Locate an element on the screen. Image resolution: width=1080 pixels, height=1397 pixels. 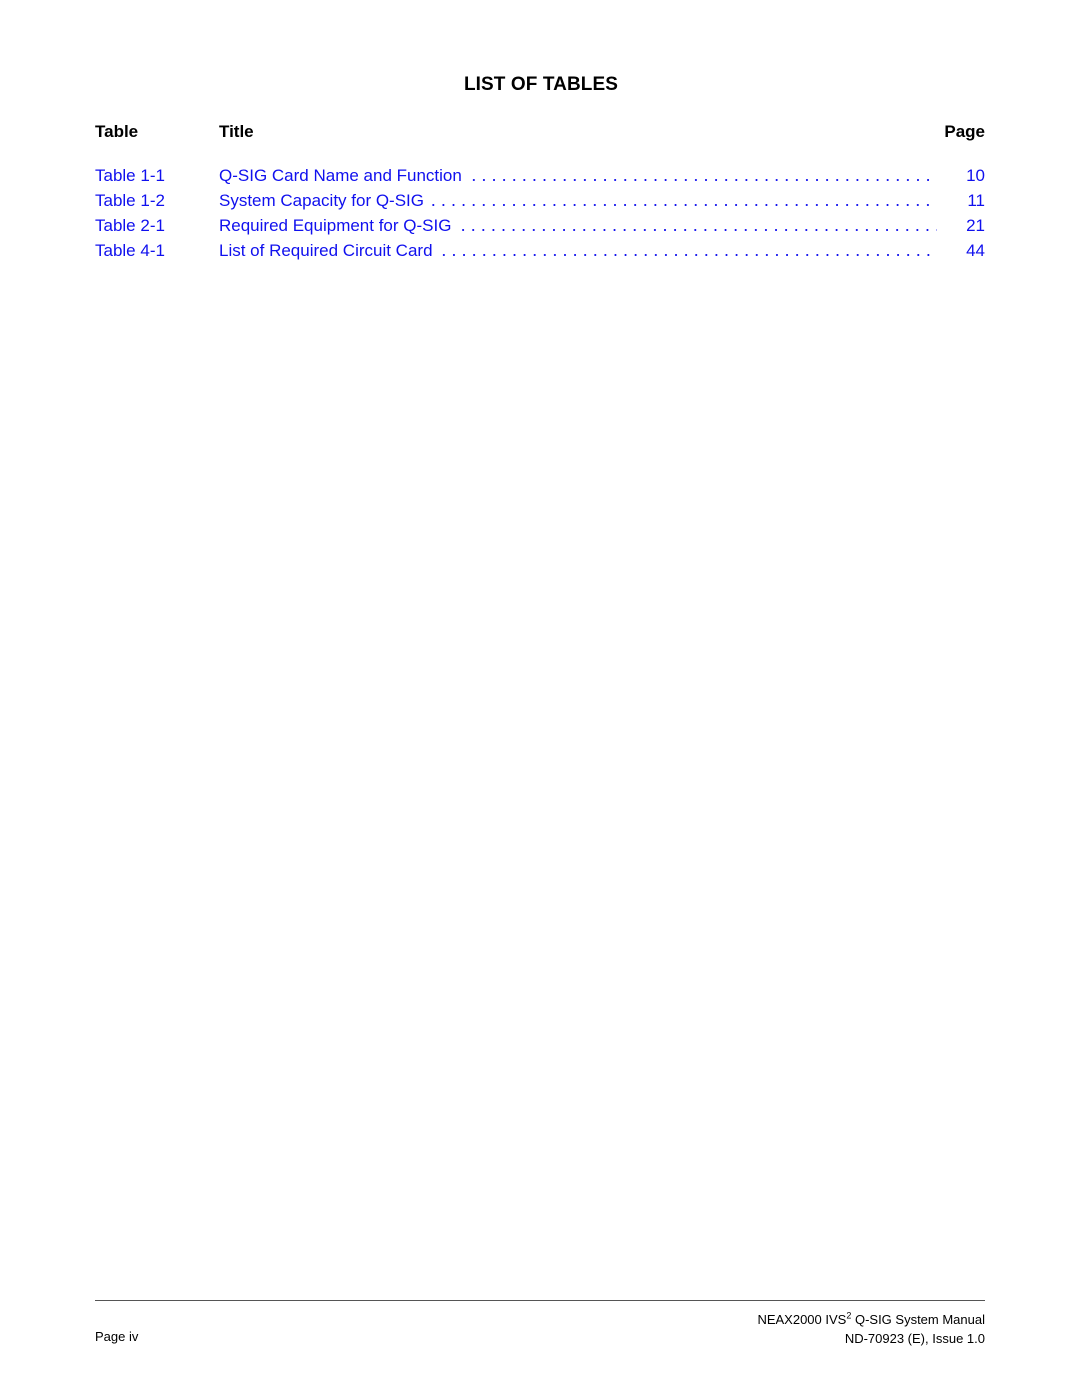
toc-entry-page: 21 is located at coordinates (975, 226).